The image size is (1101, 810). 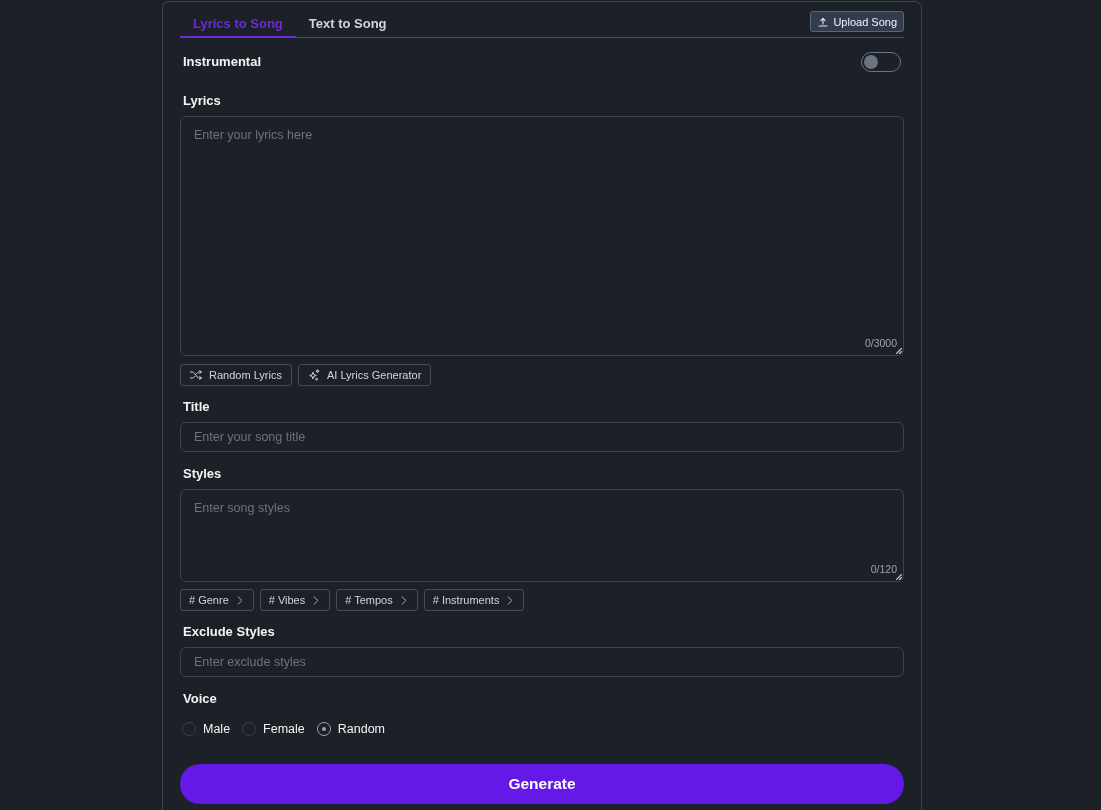 I want to click on title-field: Enter your song title, so click(x=542, y=437).